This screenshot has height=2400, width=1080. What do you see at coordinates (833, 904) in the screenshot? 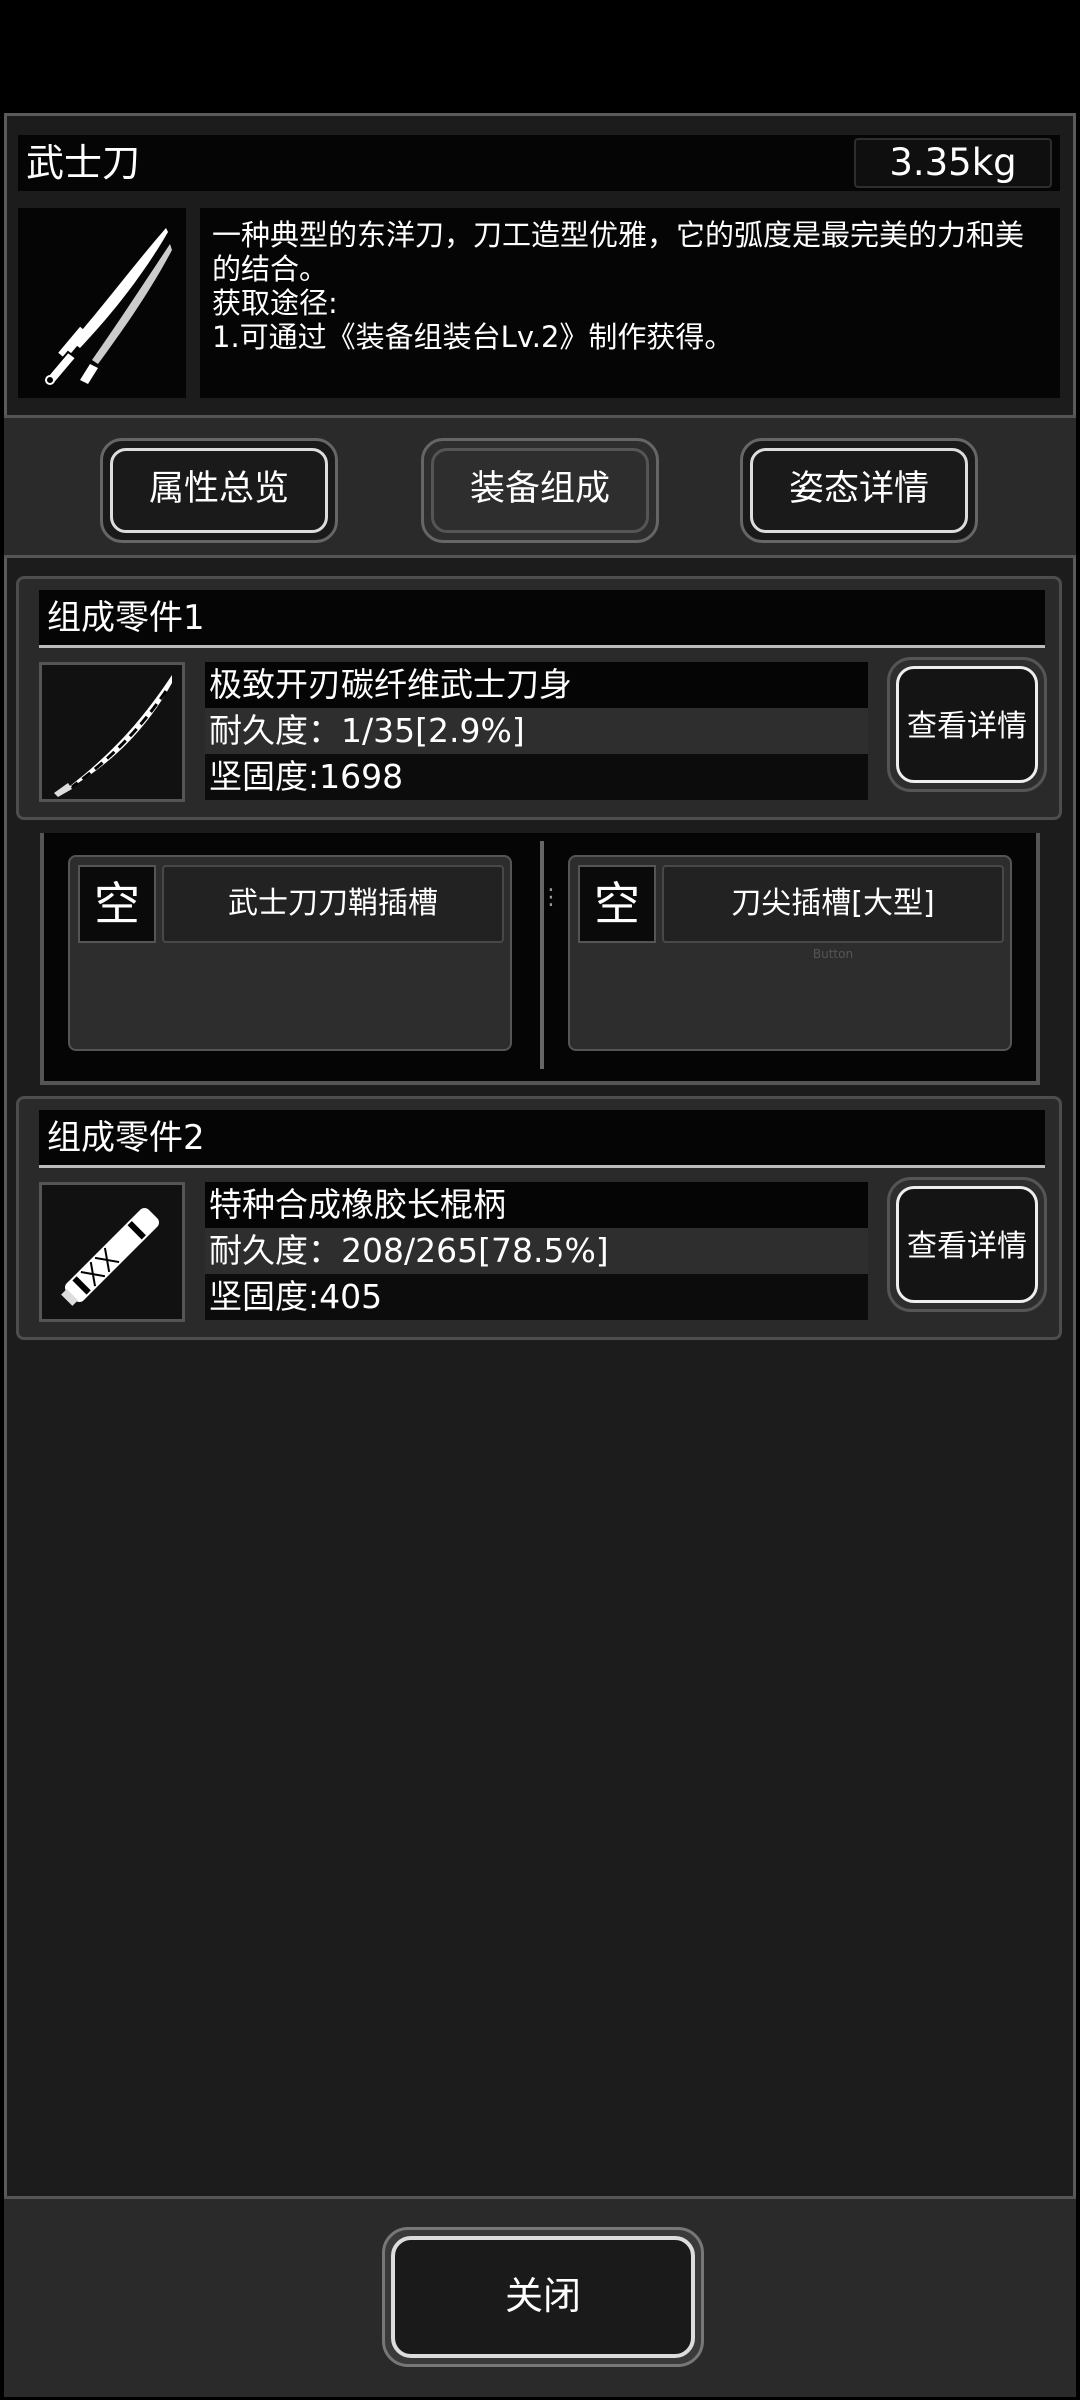
I see `slot-name: 刀尖插槽[大型]` at bounding box center [833, 904].